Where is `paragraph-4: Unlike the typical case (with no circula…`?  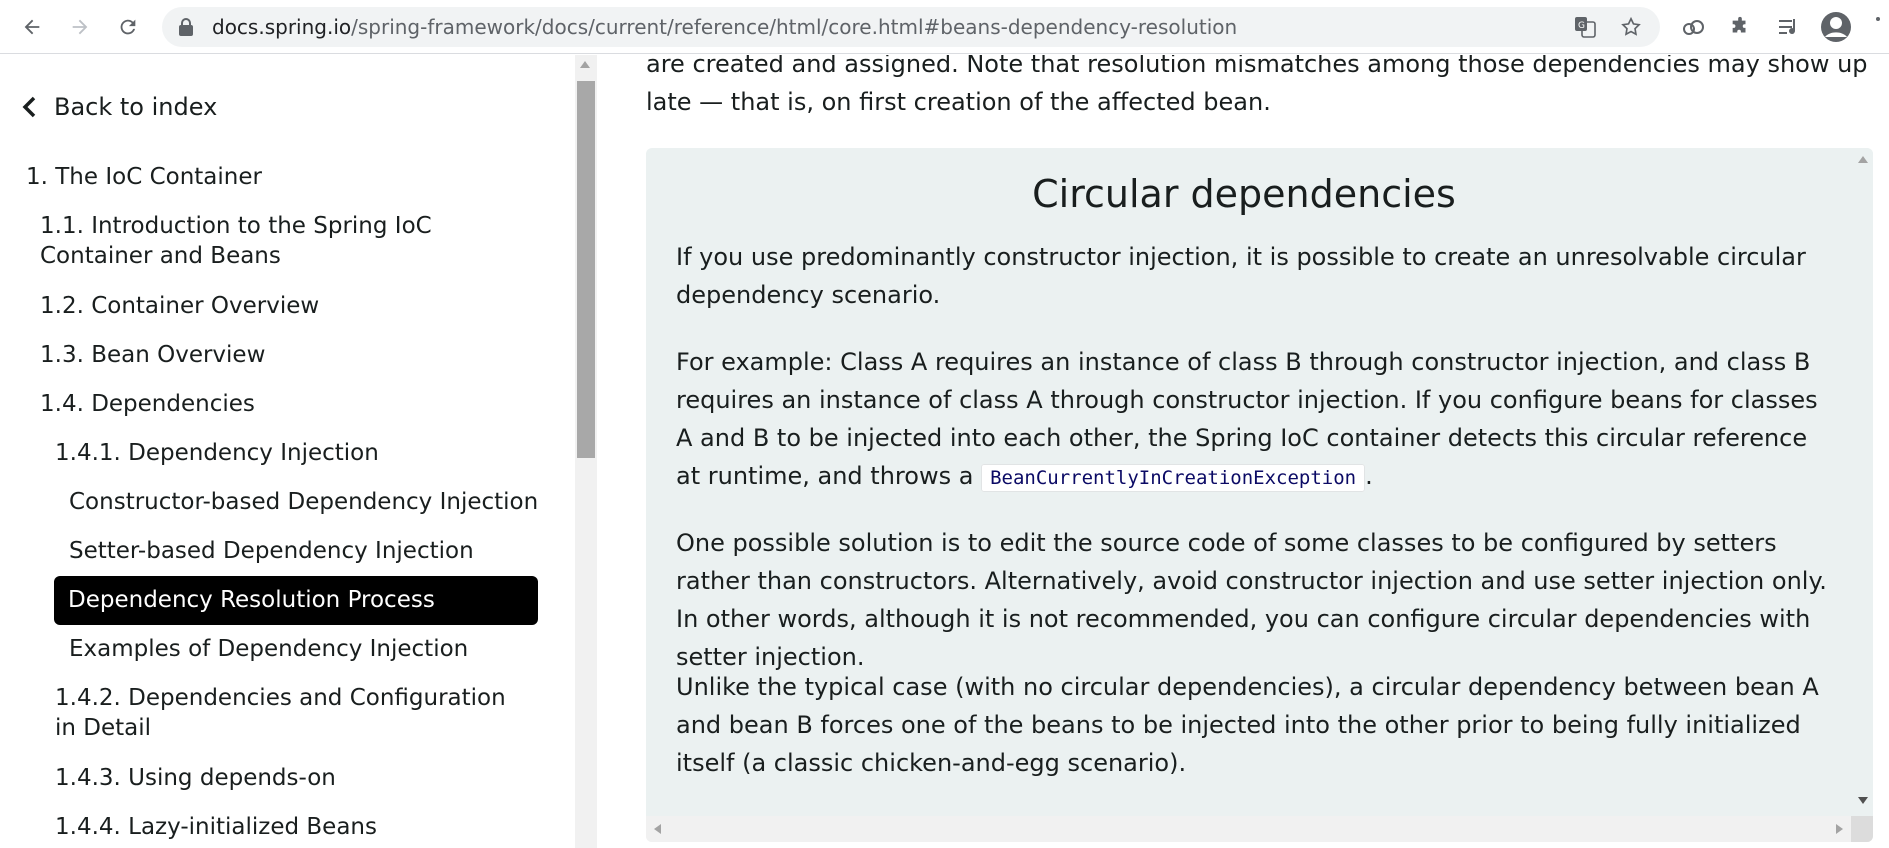 paragraph-4: Unlike the typical case (with no circula… is located at coordinates (1247, 725).